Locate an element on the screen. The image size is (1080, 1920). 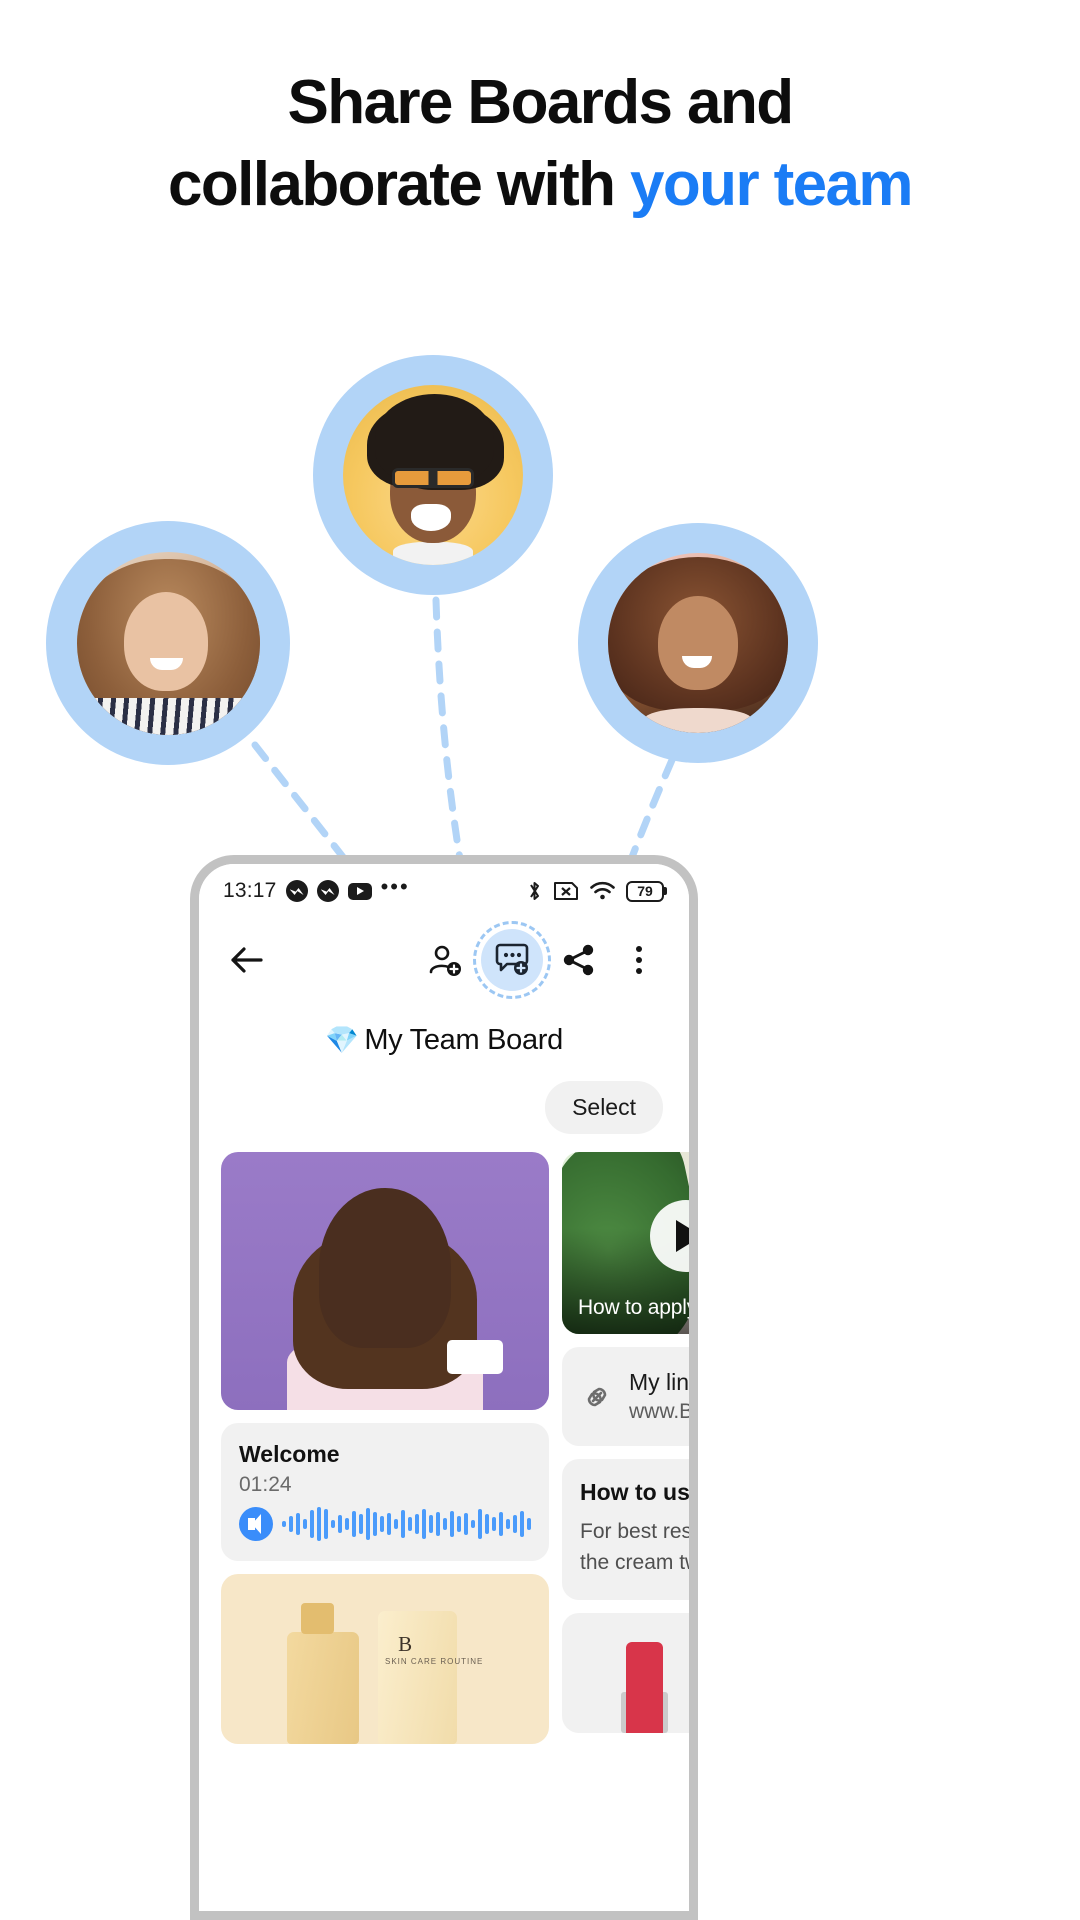
link-url: www.Boards.com is located at coordinates (661, 1411).